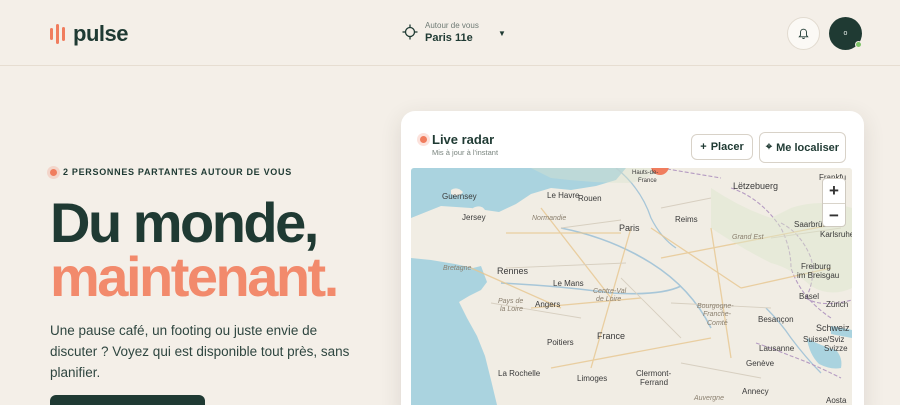 The image size is (900, 405). I want to click on map-label-clermont-2: Ferrand, so click(654, 382).